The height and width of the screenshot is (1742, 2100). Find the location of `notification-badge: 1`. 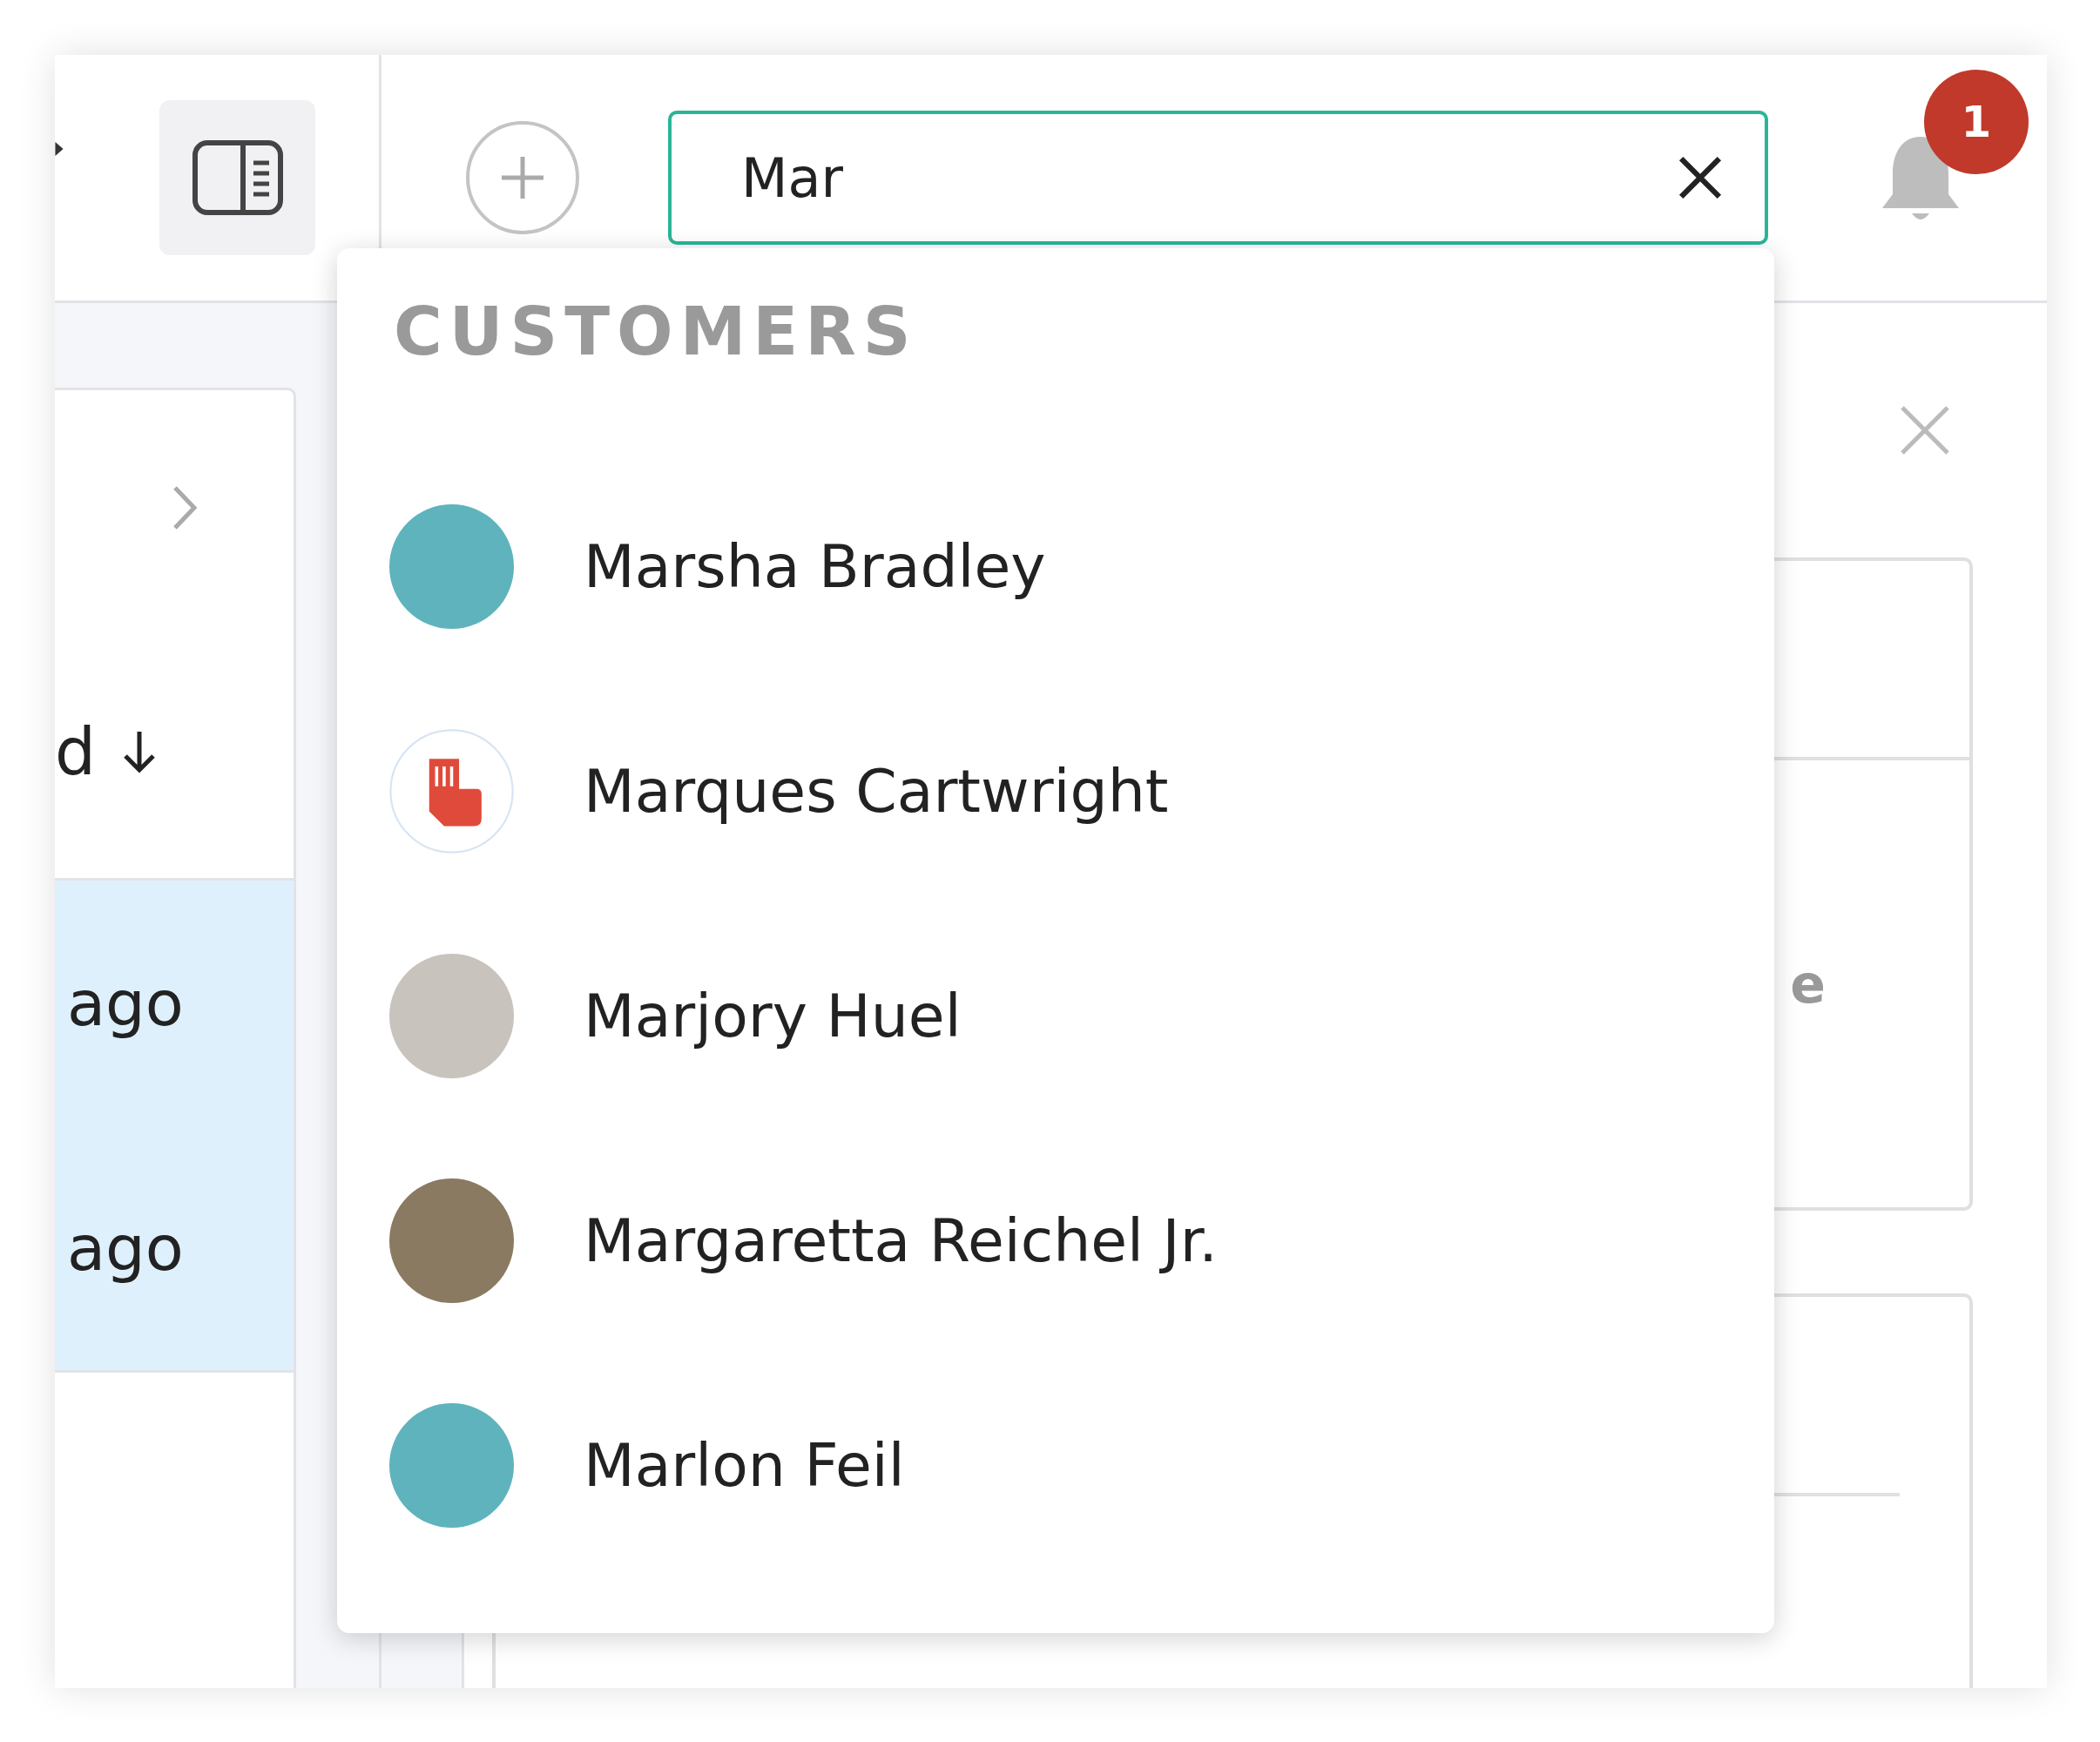

notification-badge: 1 is located at coordinates (1976, 122).